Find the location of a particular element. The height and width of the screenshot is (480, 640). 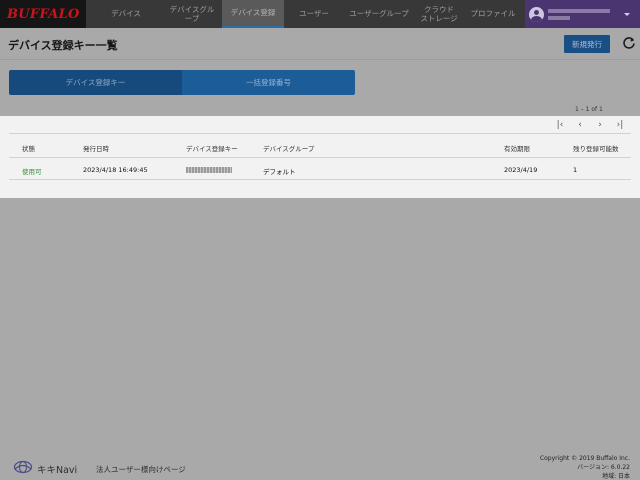

row-registration-key-redacted is located at coordinates (209, 170).